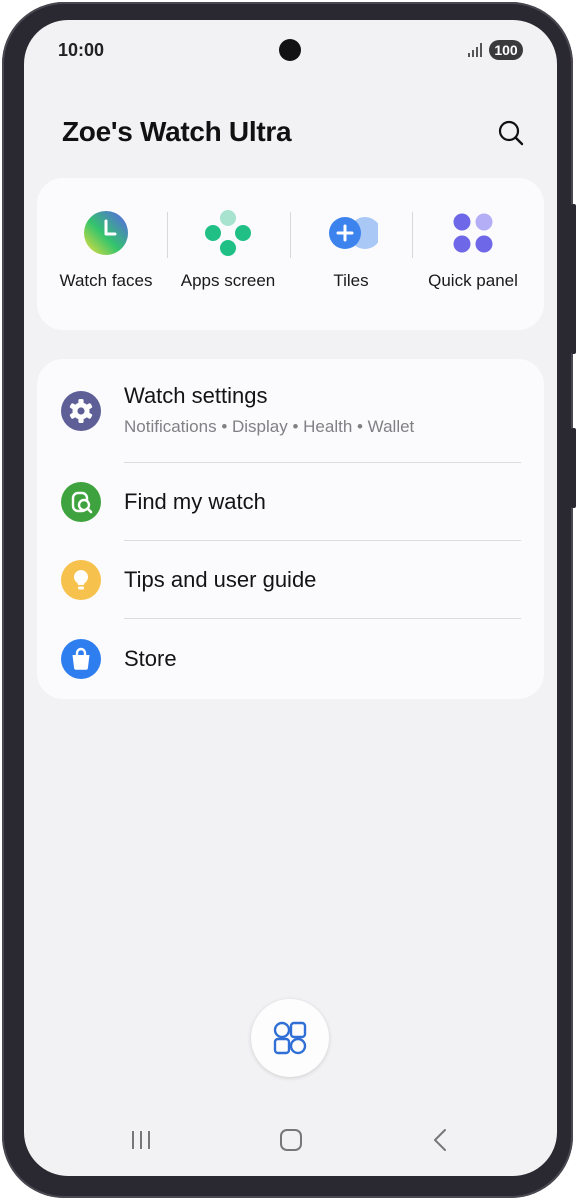 The image size is (577, 1200). I want to click on tiles-icon, so click(353, 233).